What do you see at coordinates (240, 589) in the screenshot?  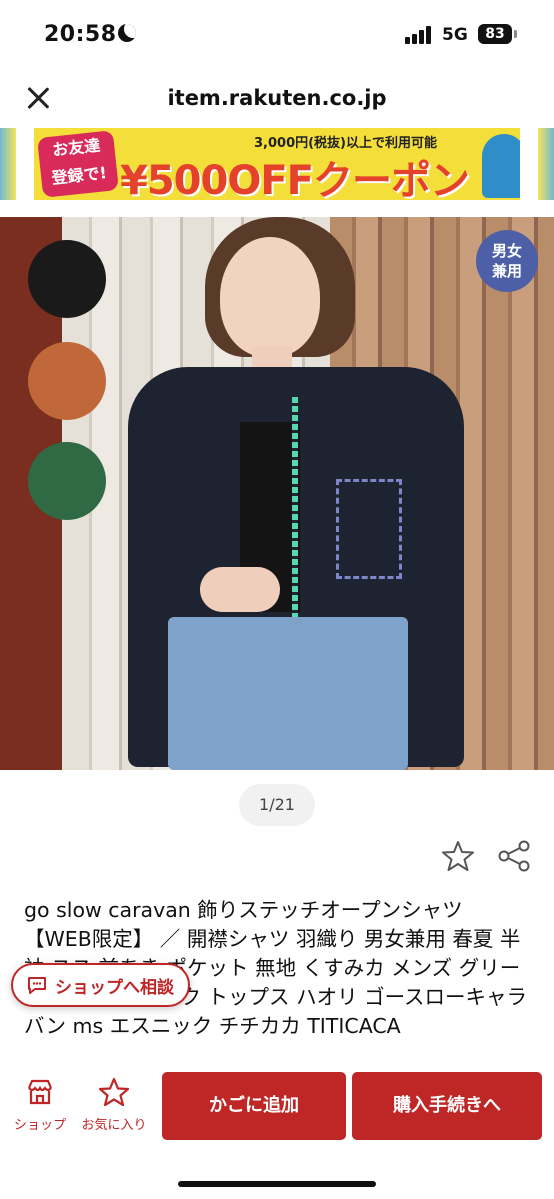 I see `model-hand` at bounding box center [240, 589].